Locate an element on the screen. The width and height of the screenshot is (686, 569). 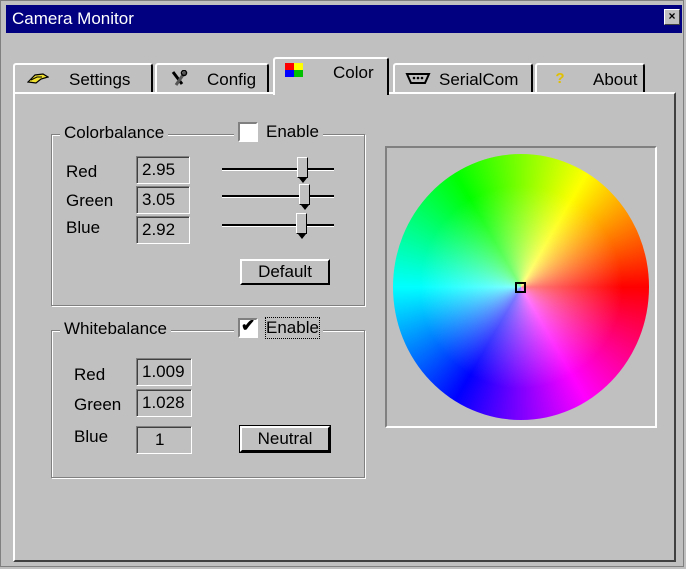
whitebalance-green-field: 1.028 is located at coordinates (164, 403).